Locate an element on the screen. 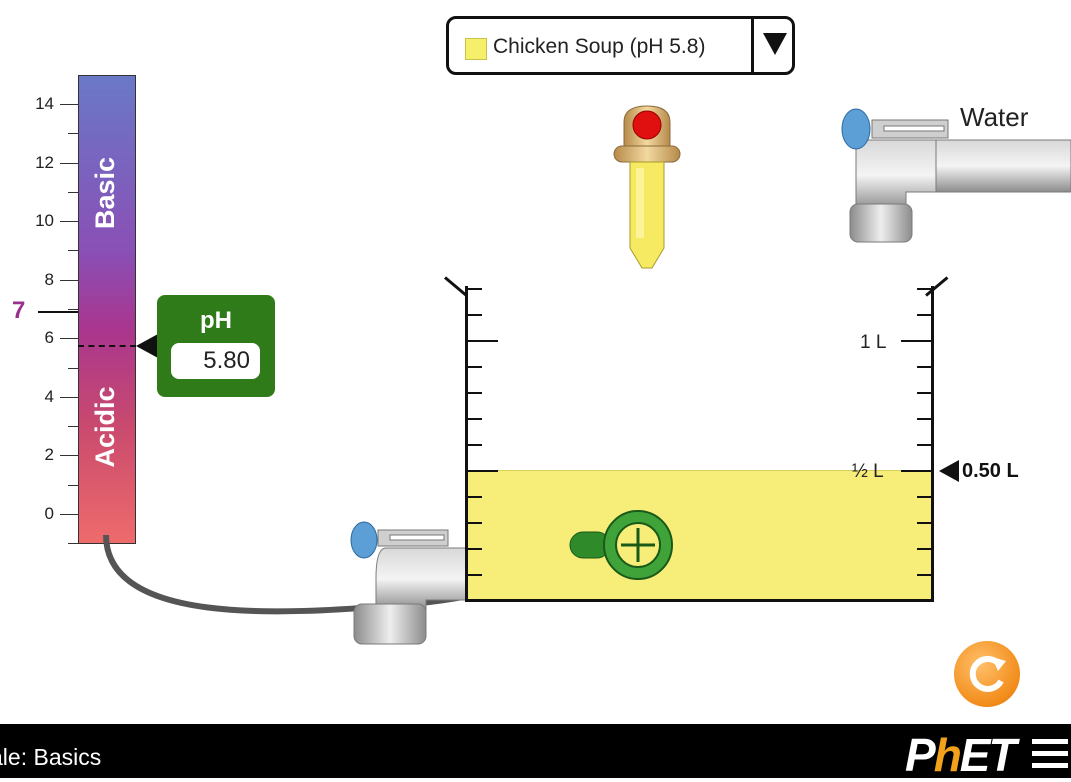  ph-tick-label: 8 is located at coordinates (49, 279).